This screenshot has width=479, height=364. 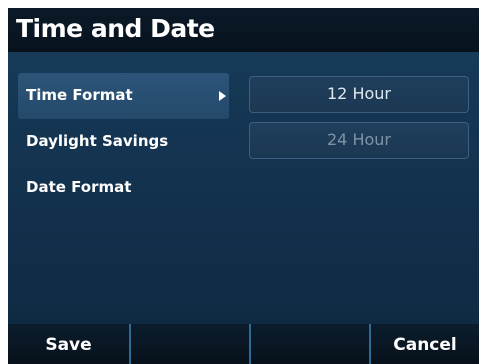 I want to click on triangle-right-icon, so click(x=222, y=96).